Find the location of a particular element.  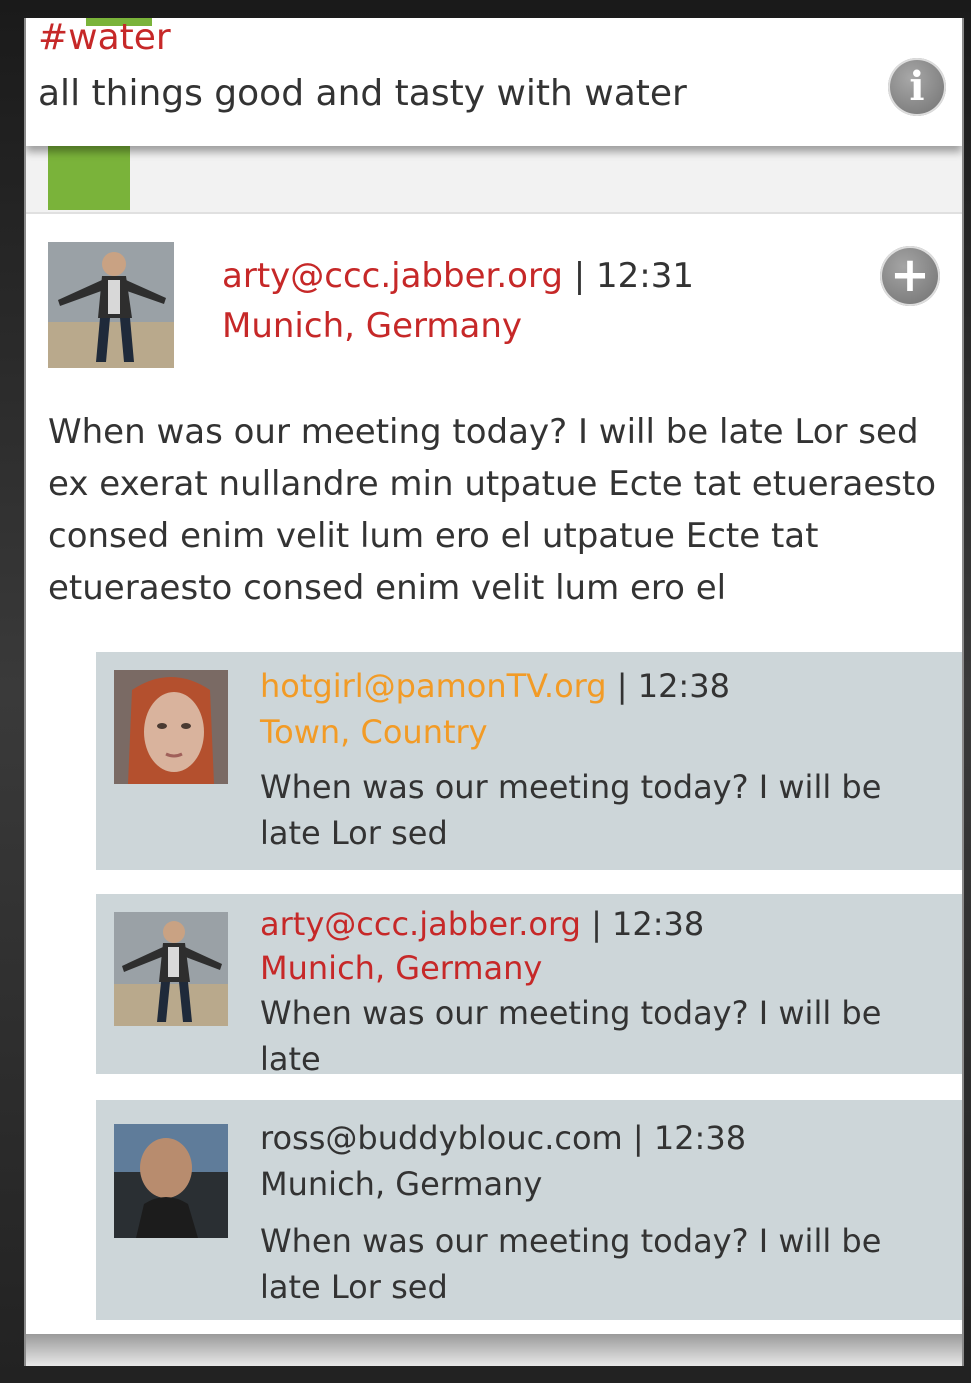

post-location: Munich, Germany is located at coordinates (372, 326).